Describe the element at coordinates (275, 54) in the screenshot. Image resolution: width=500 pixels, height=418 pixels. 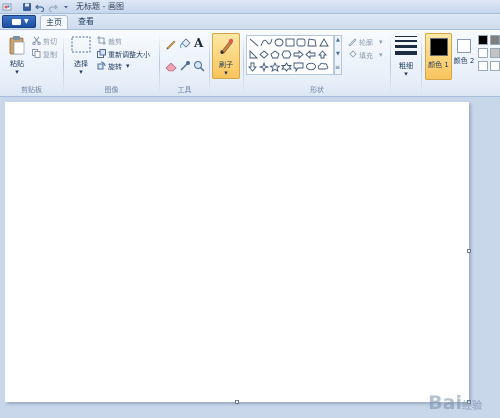
I see `pentagon-shape-icon` at that location.